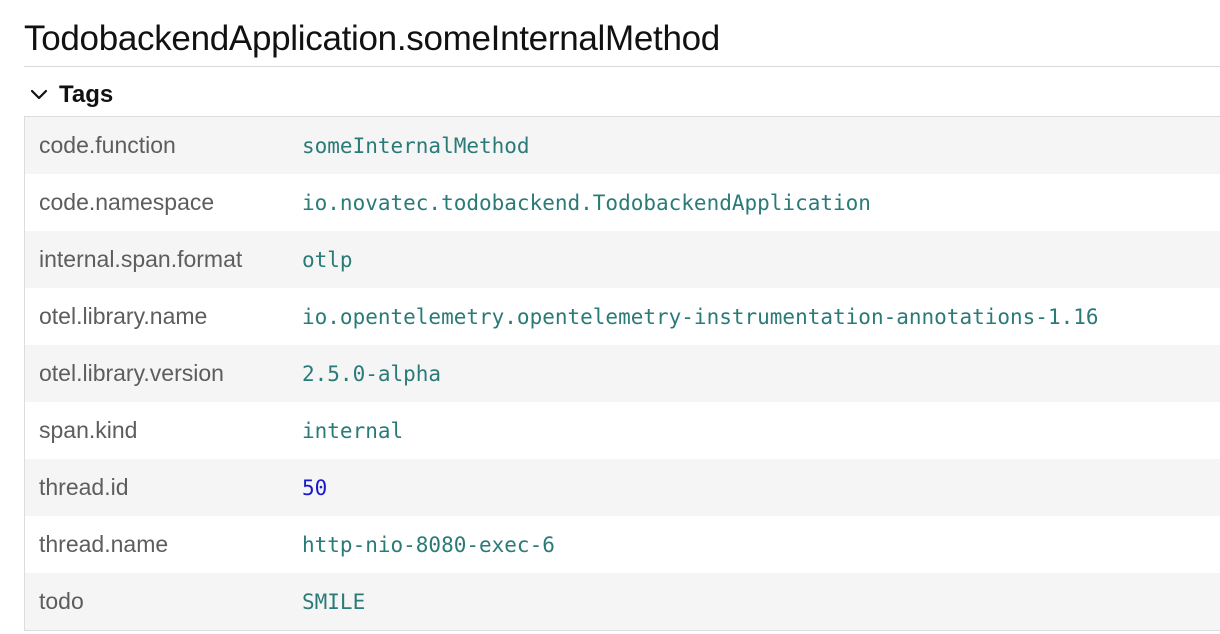  Describe the element at coordinates (622, 145) in the screenshot. I see `tag-row-code-function: code.function someInternalMethod` at that location.